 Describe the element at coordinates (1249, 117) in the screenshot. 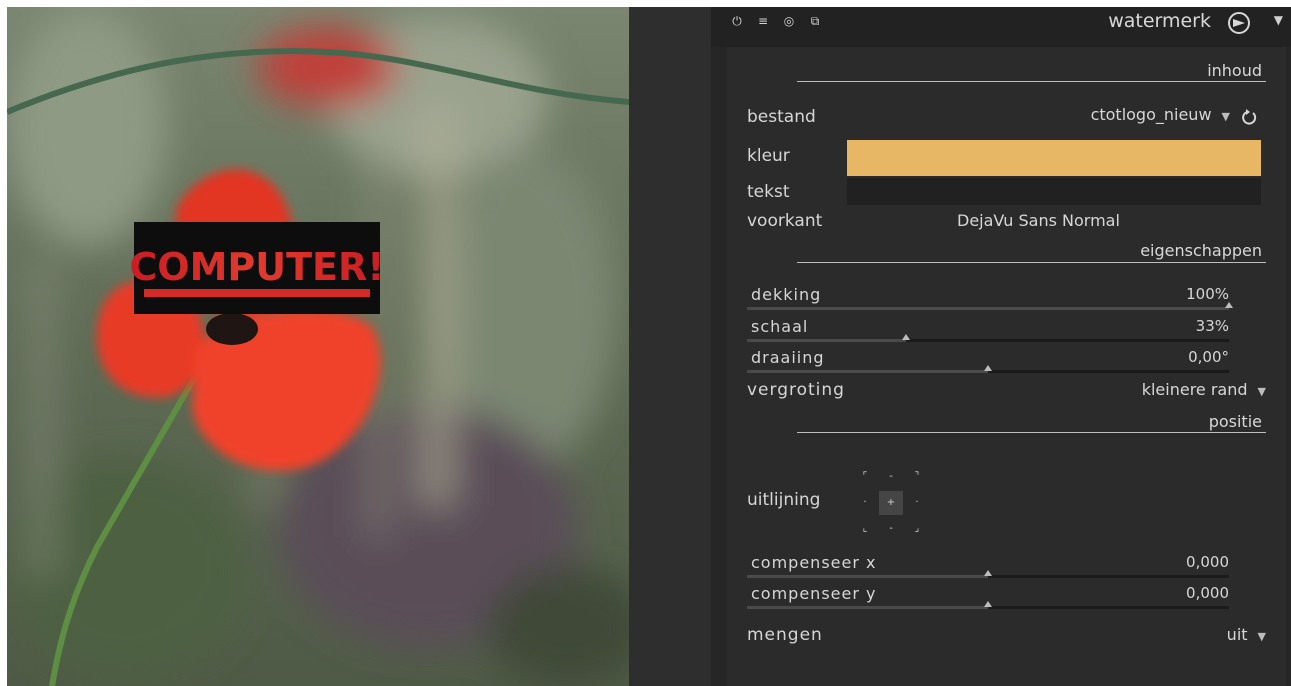

I see `reload-icon` at that location.